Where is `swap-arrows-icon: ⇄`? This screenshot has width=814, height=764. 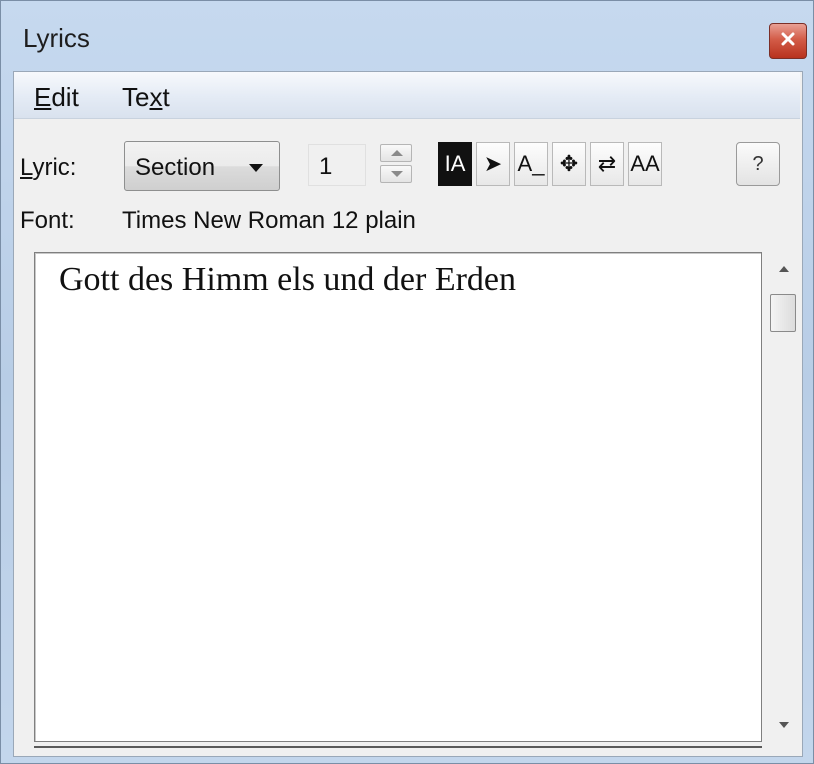 swap-arrows-icon: ⇄ is located at coordinates (607, 163).